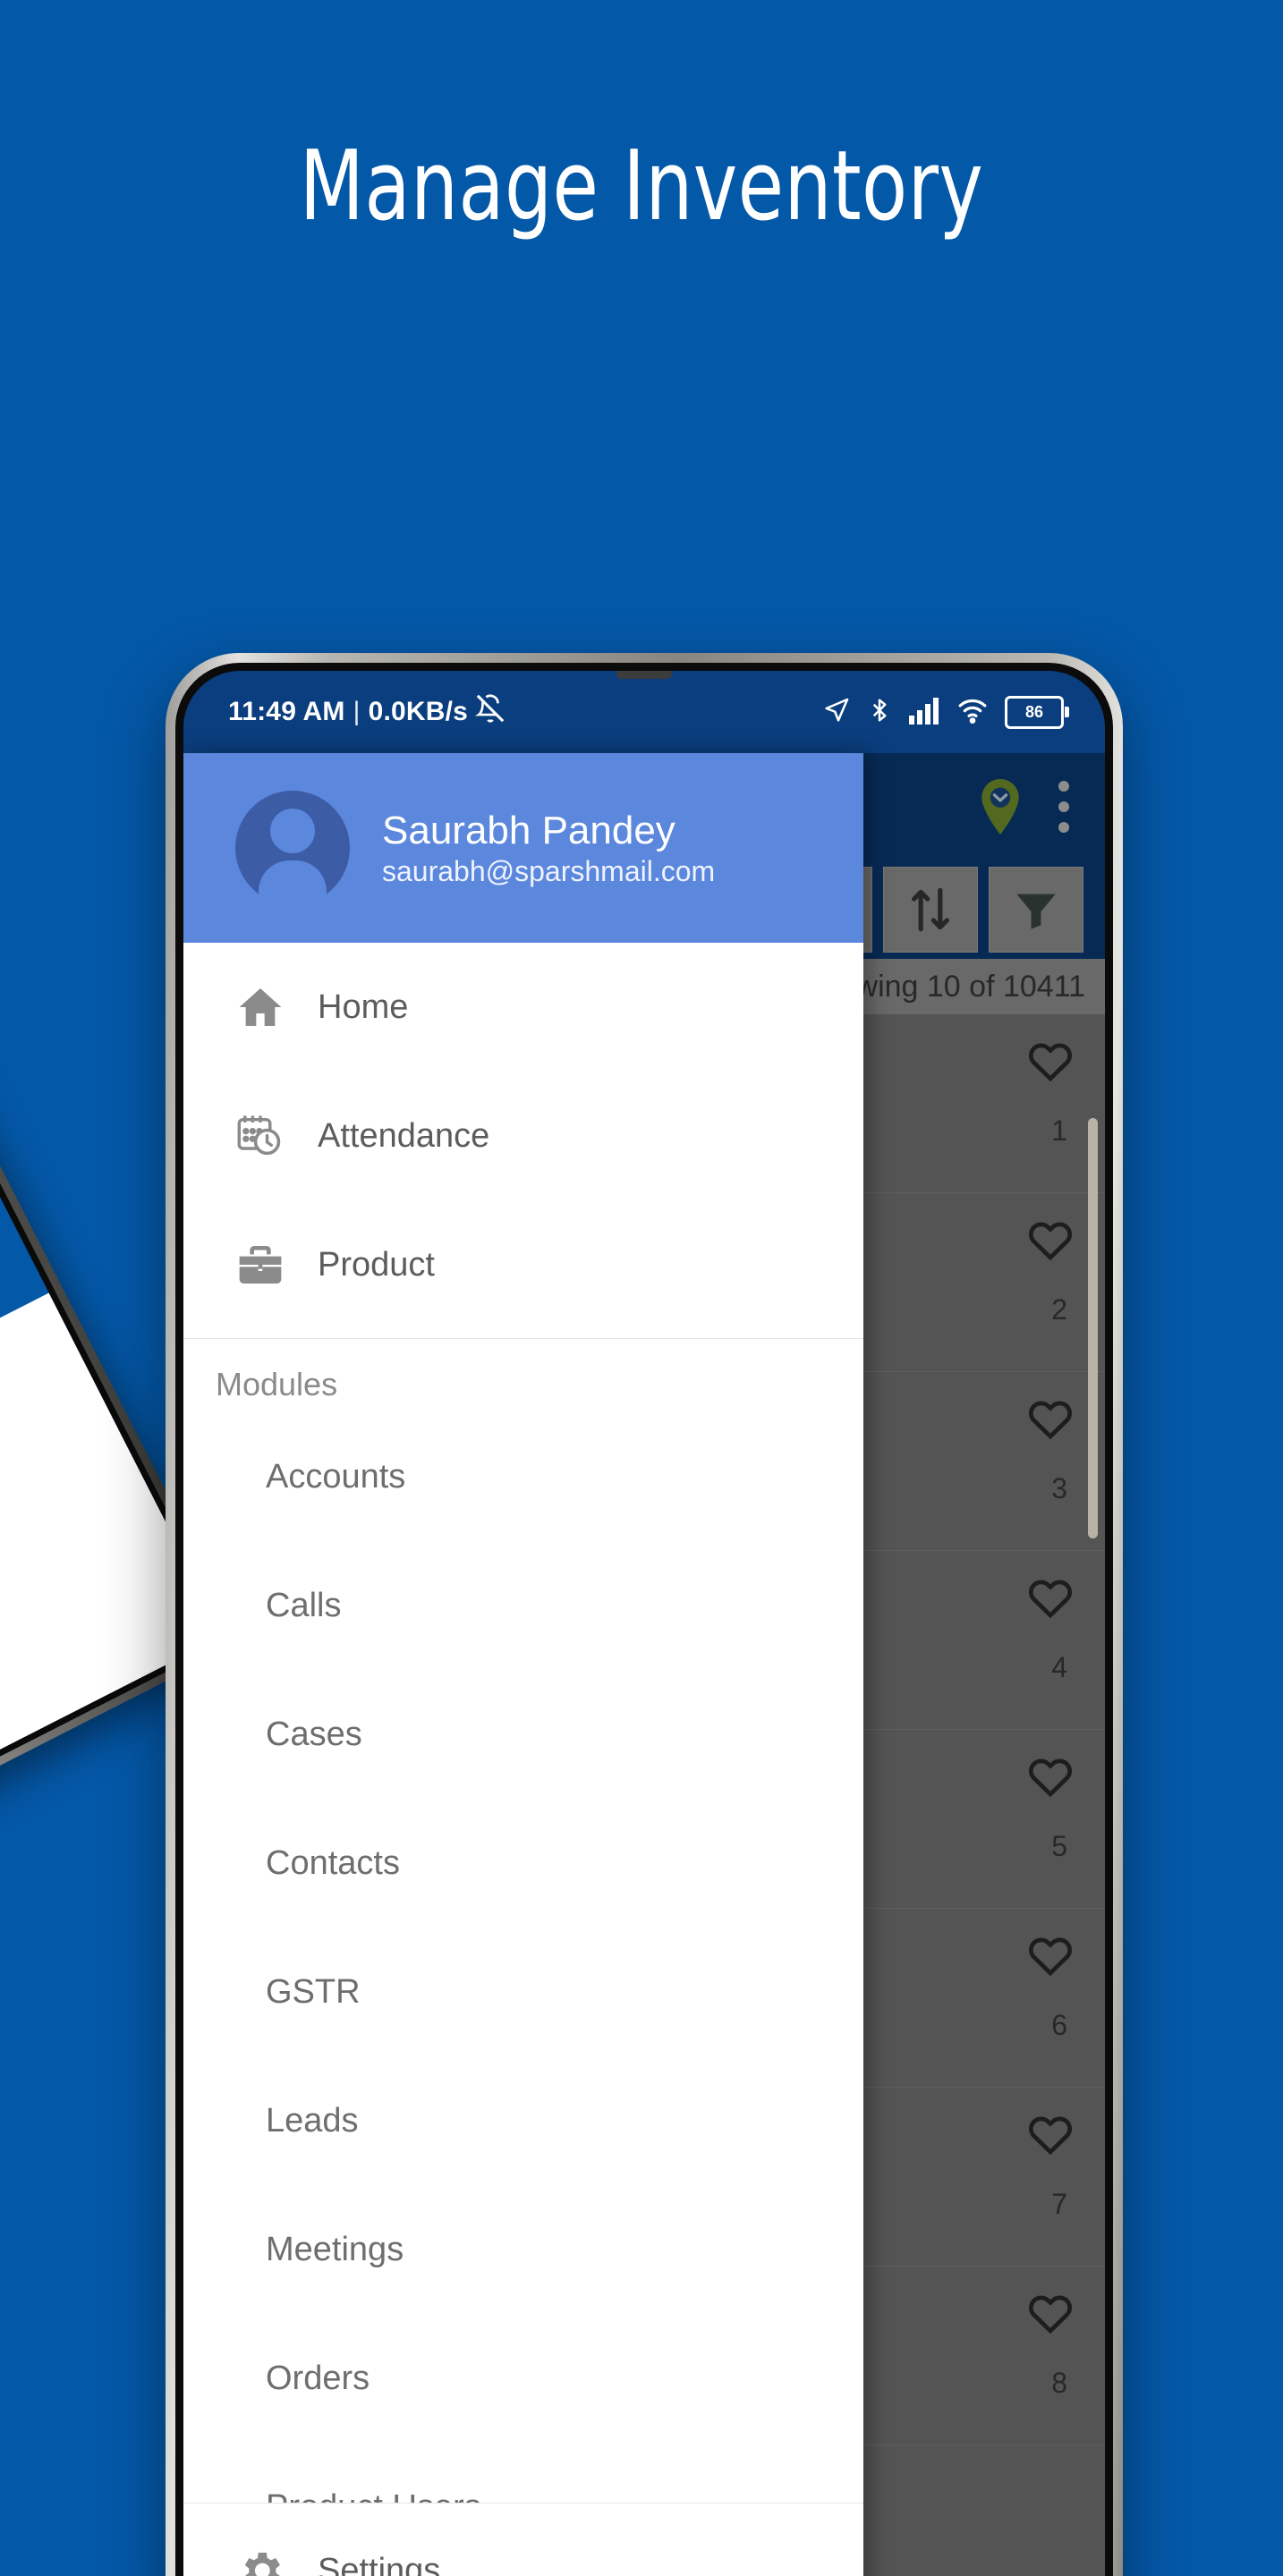  Describe the element at coordinates (312, 2120) in the screenshot. I see `sidebar-item-label: Leads` at that location.